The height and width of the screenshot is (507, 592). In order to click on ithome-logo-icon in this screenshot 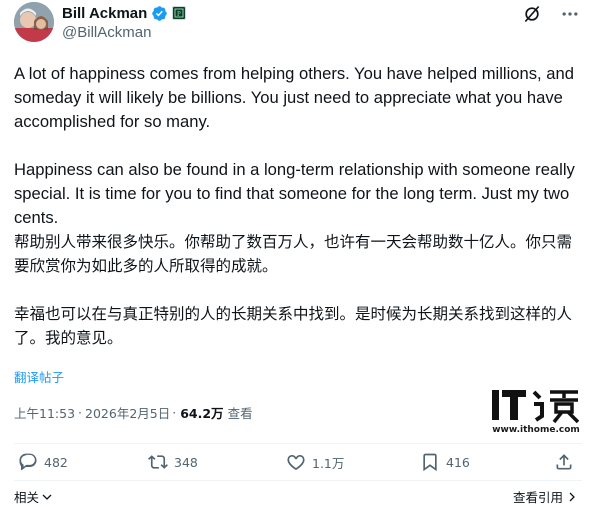, I will do `click(536, 407)`.